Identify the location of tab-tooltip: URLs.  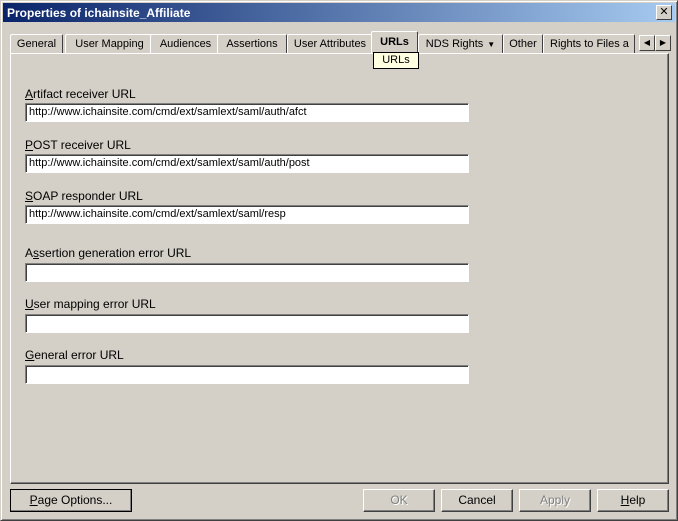
(396, 60).